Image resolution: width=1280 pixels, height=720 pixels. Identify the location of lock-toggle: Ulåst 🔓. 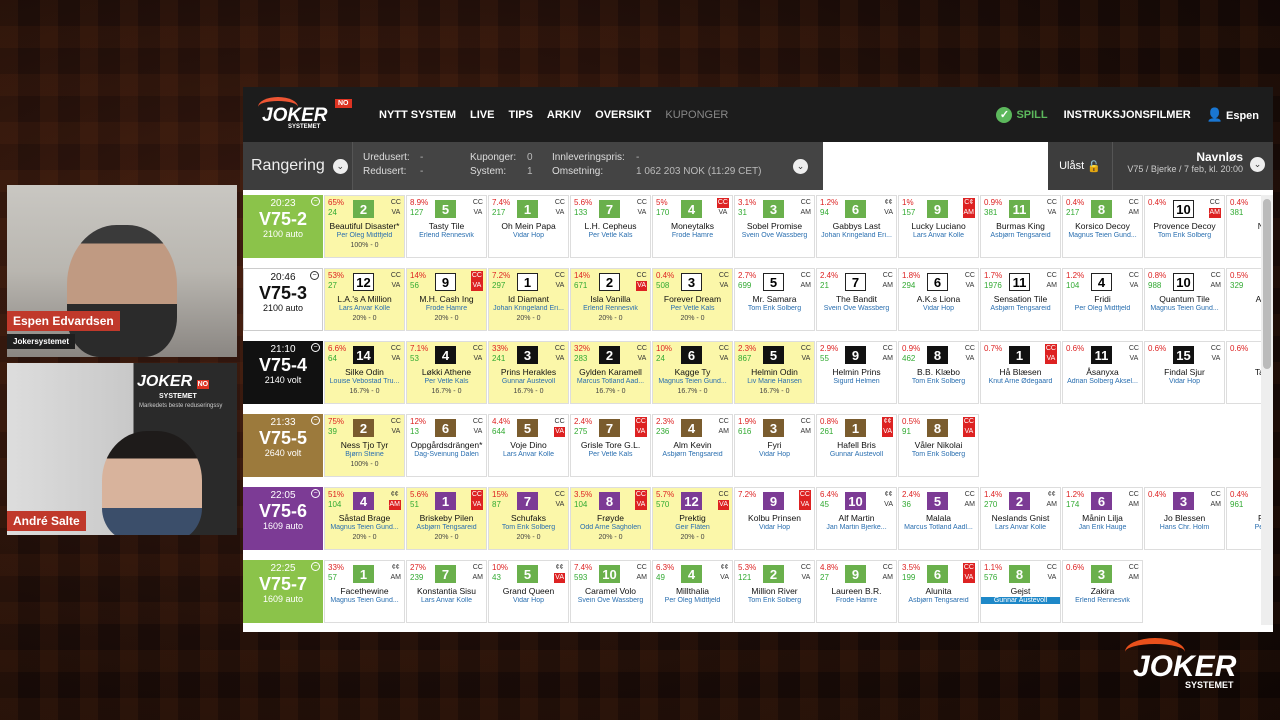
(1080, 166).